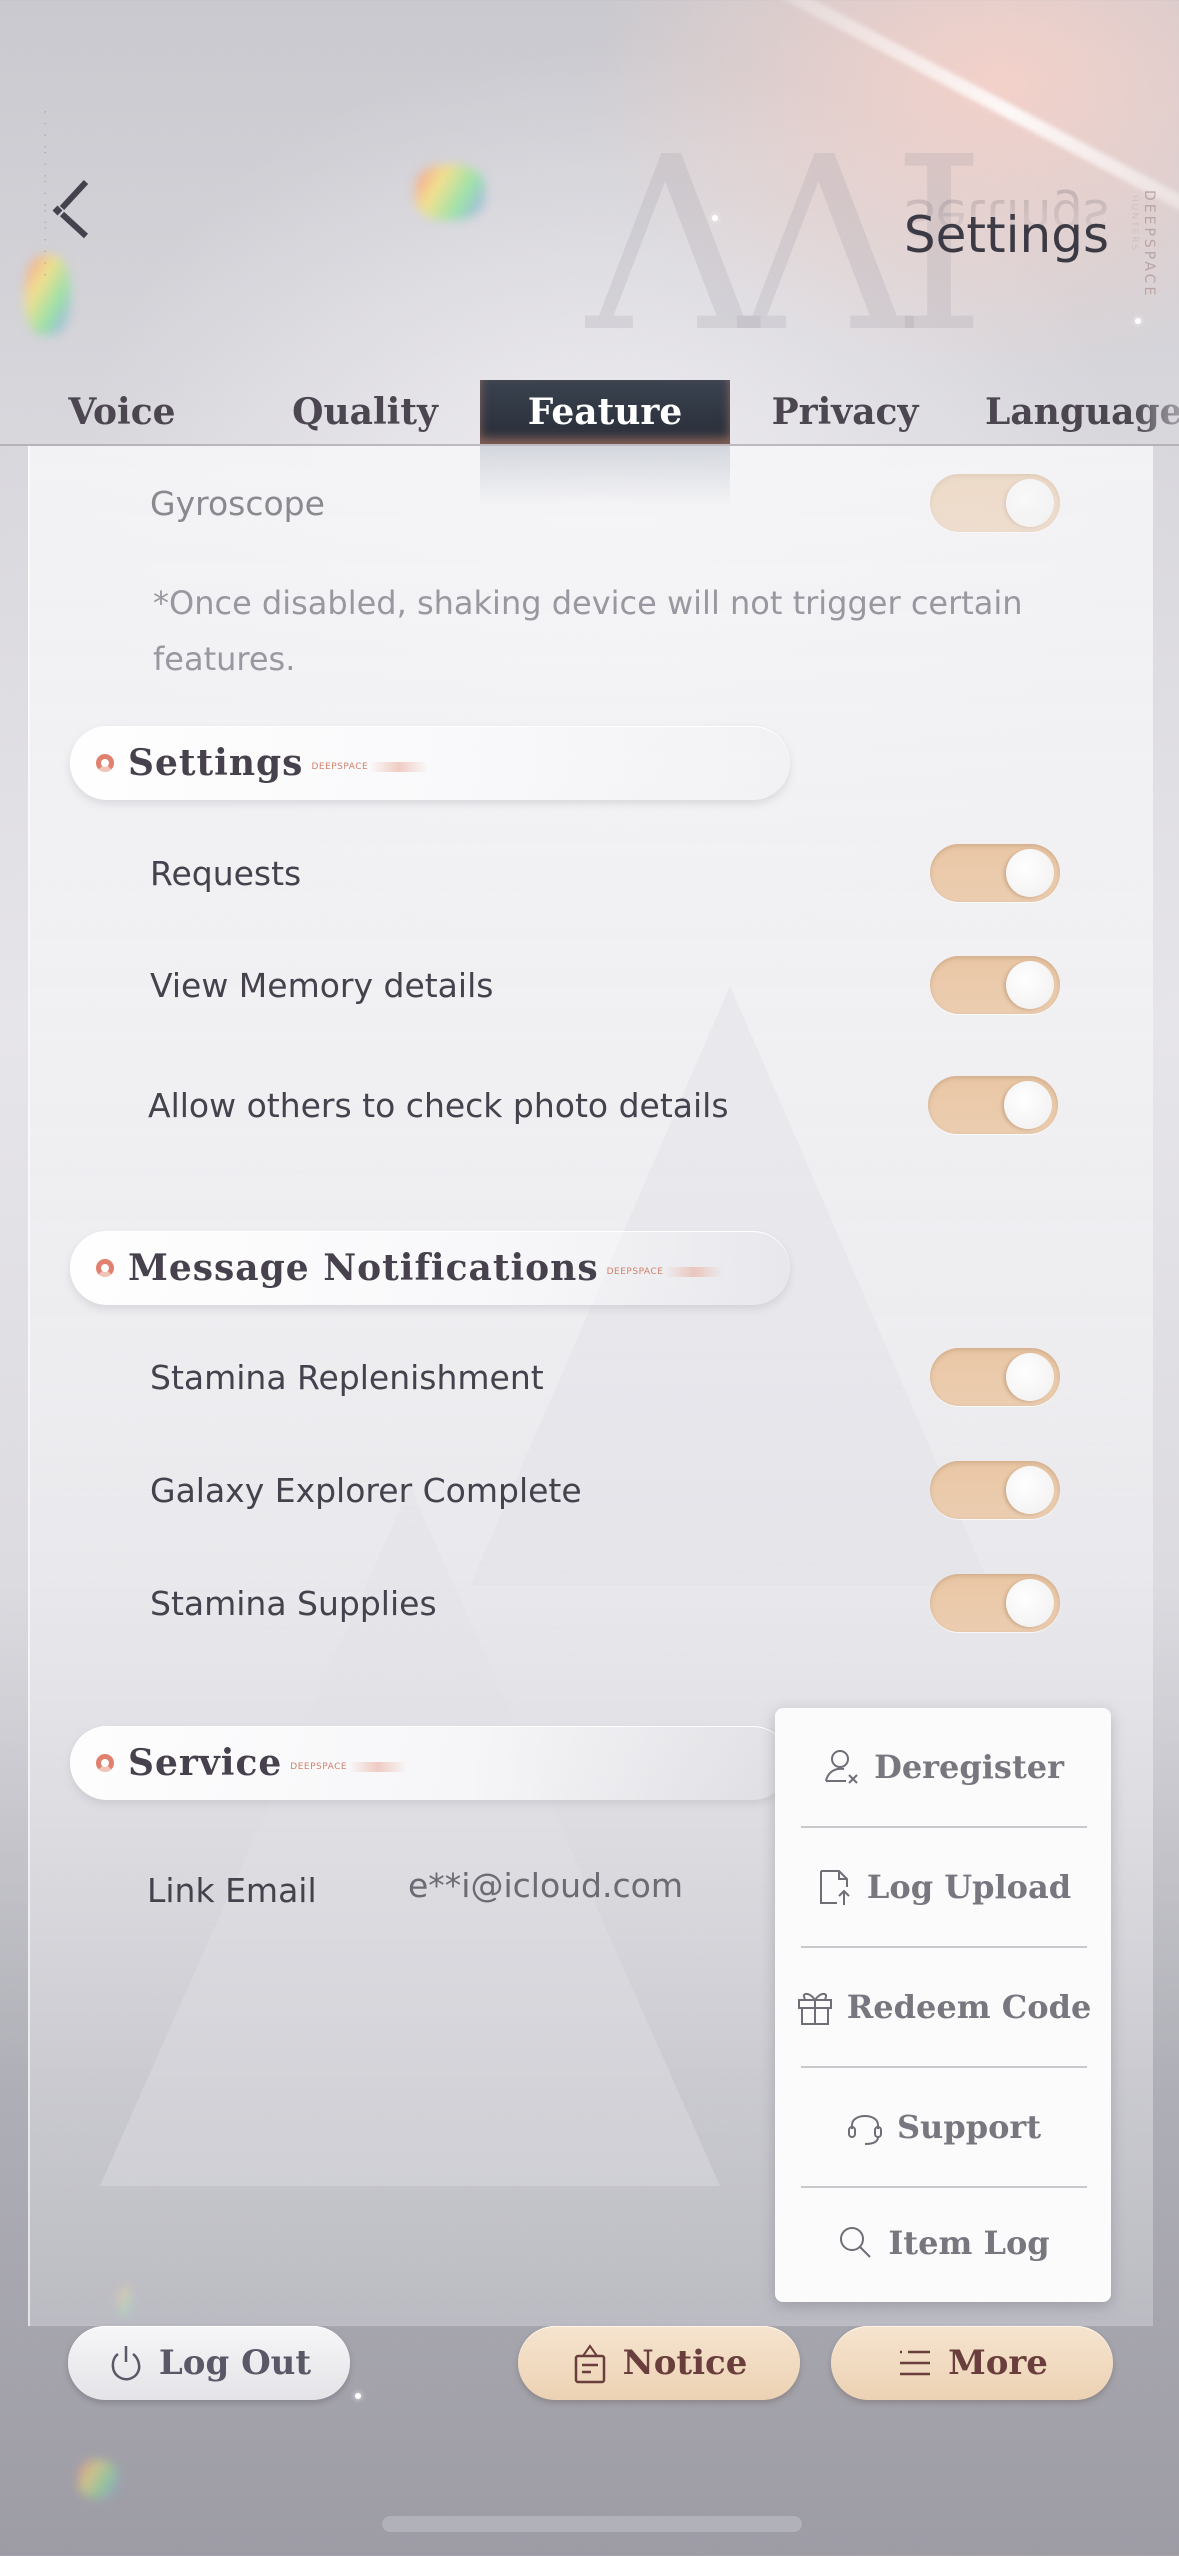 This screenshot has width=1179, height=2556. I want to click on stamina-supplies-toggle, so click(995, 1603).